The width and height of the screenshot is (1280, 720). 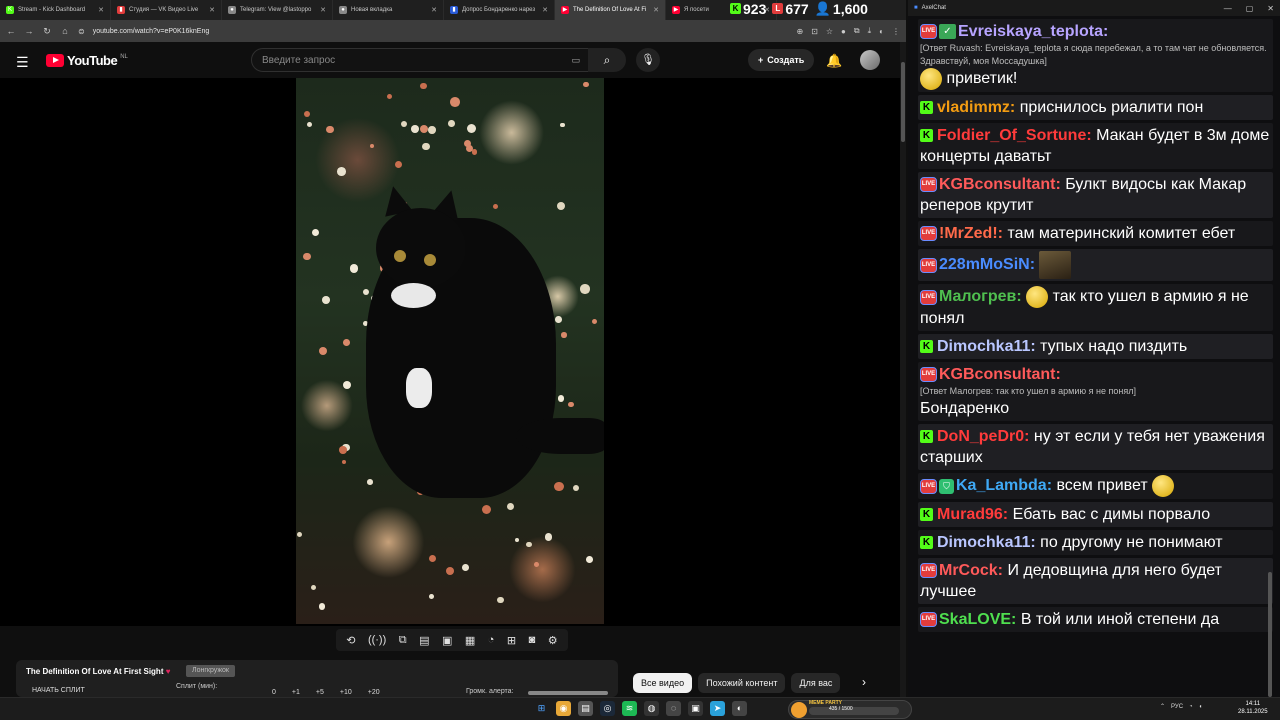 What do you see at coordinates (610, 10) in the screenshot?
I see `browser-tab: ▶ The Definition Of Love At Fi ✕` at bounding box center [610, 10].